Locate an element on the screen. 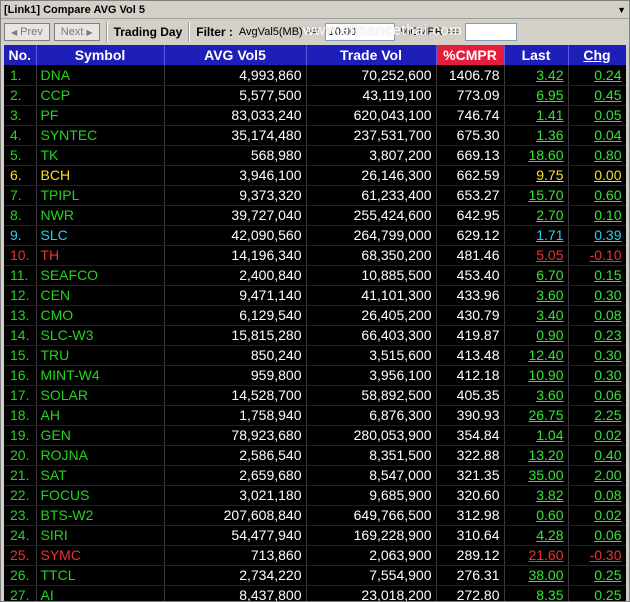 The height and width of the screenshot is (602, 630). symbol-cell: AI is located at coordinates (100, 593).